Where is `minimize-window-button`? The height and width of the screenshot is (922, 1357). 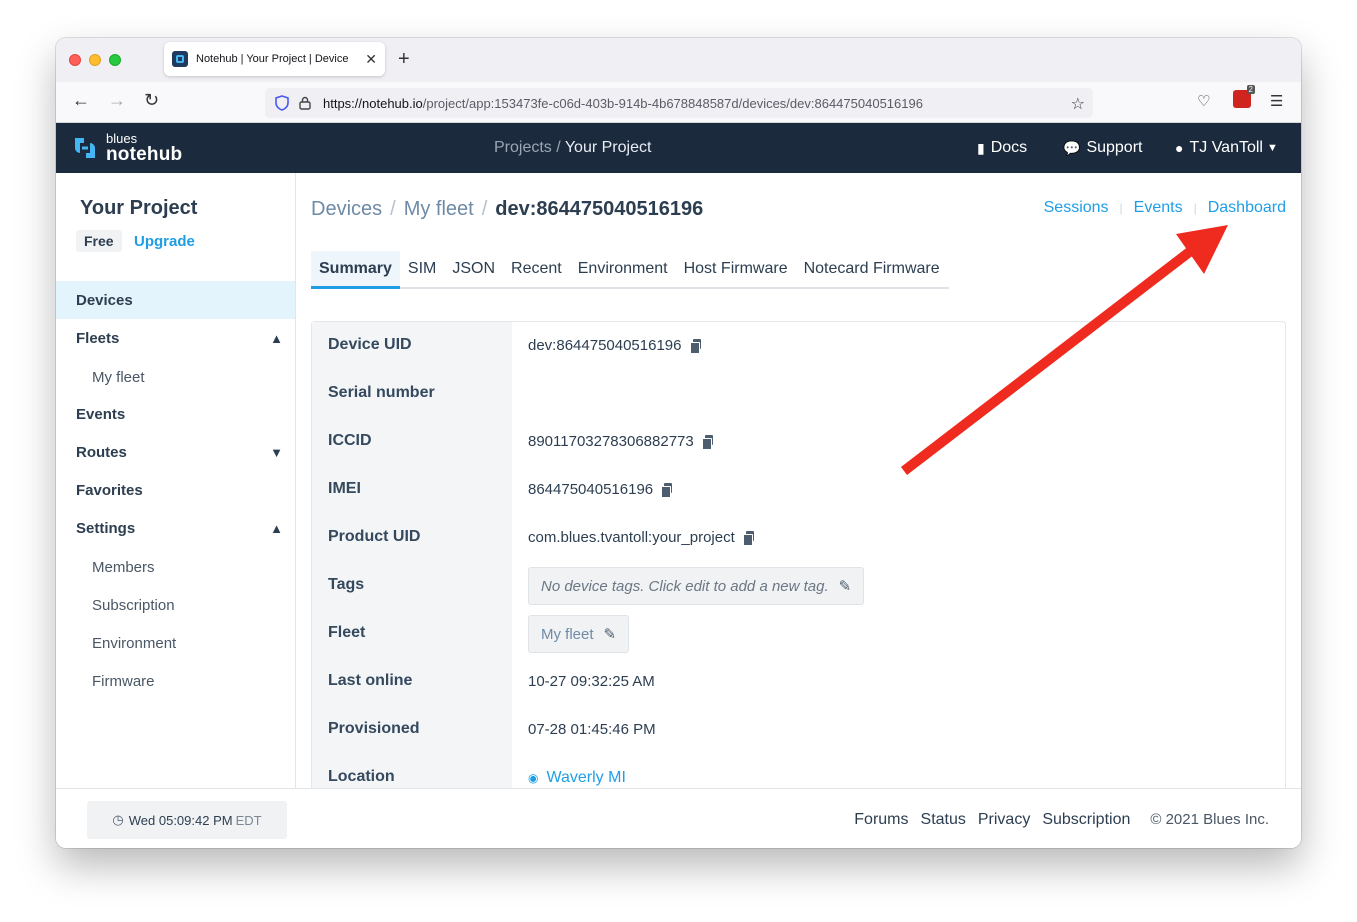 minimize-window-button is located at coordinates (95, 60).